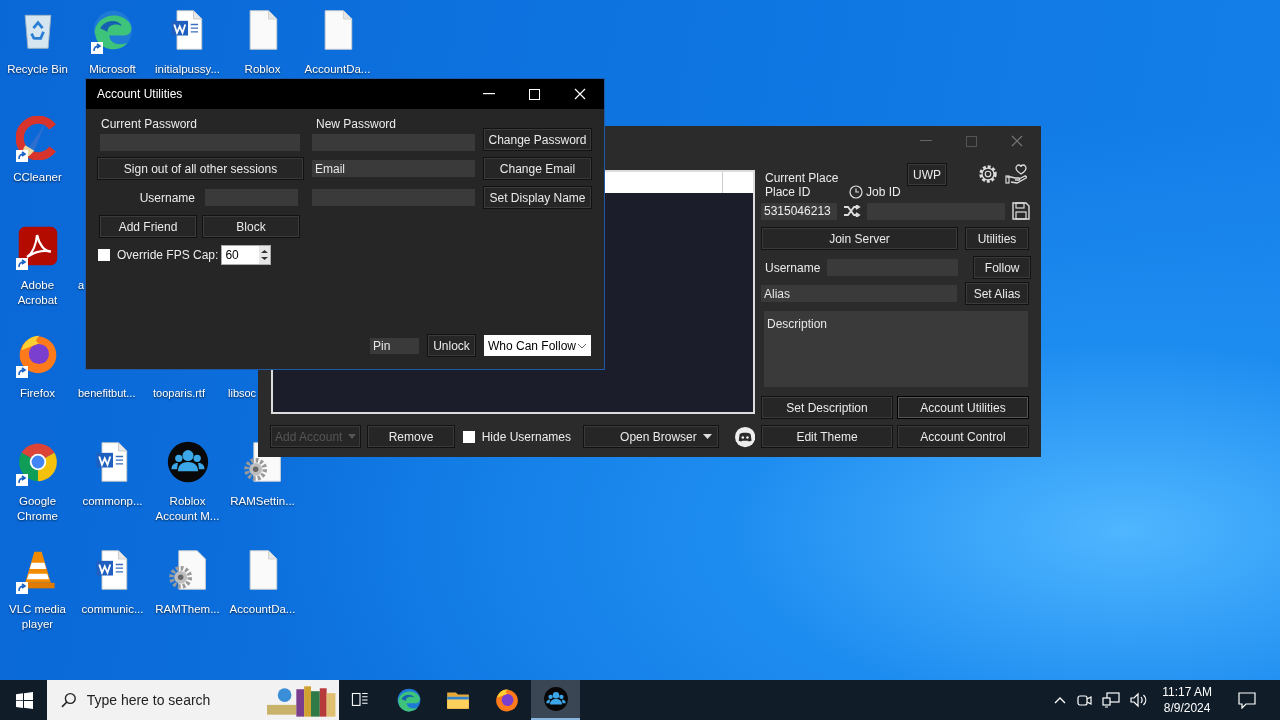 This screenshot has height=720, width=1280. What do you see at coordinates (139, 94) in the screenshot?
I see `window-title: Account Utilities` at bounding box center [139, 94].